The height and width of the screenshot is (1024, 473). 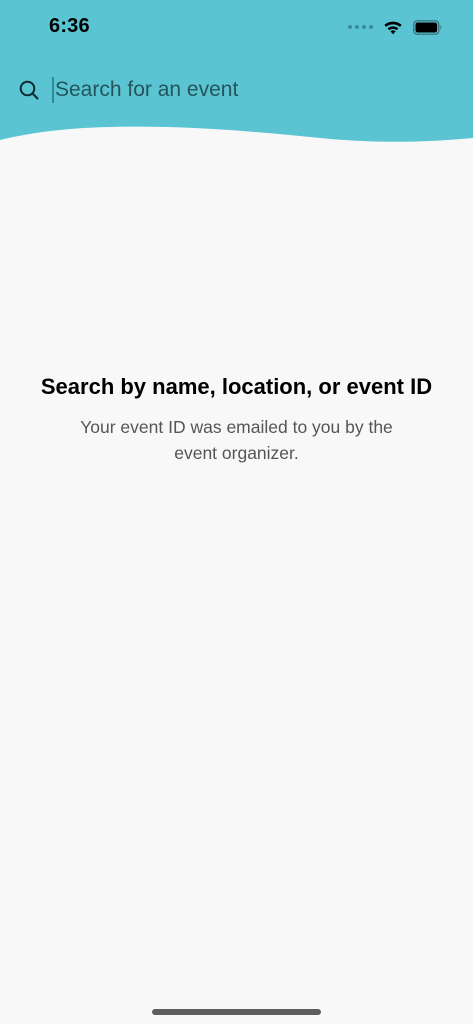 What do you see at coordinates (393, 28) in the screenshot?
I see `wifi-icon` at bounding box center [393, 28].